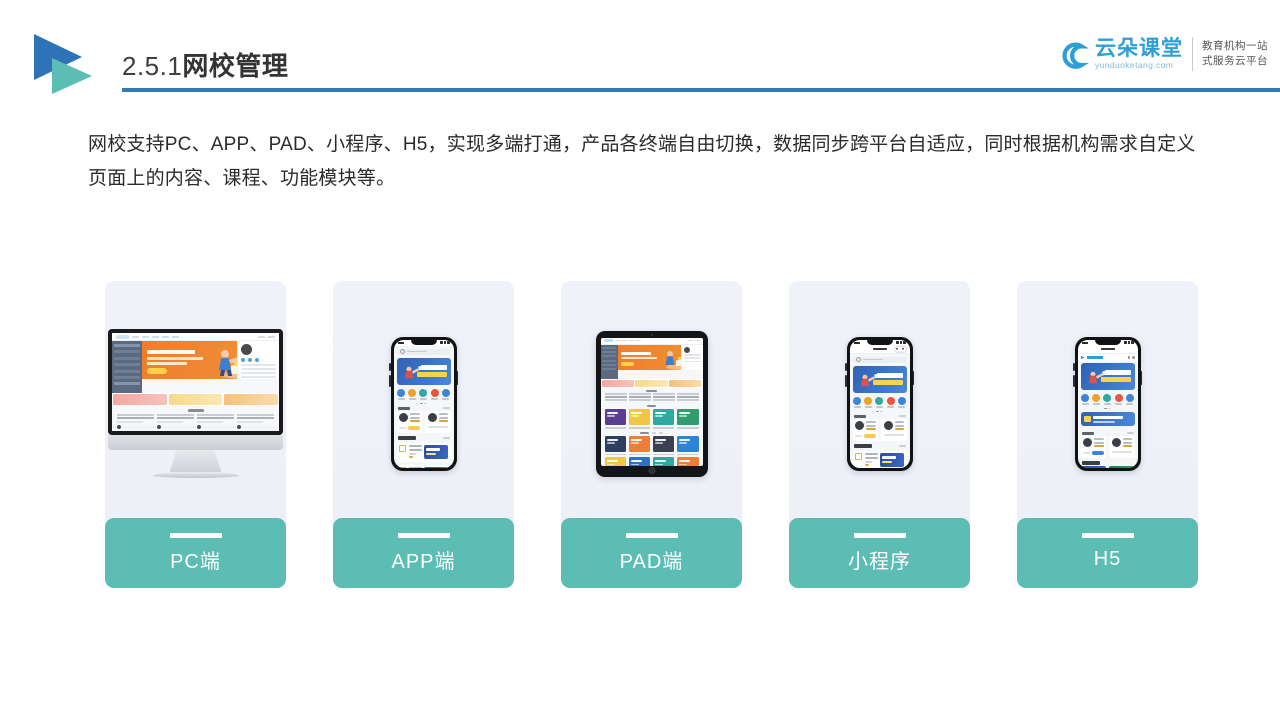 The image size is (1280, 720). What do you see at coordinates (1108, 446) in the screenshot?
I see `teacher-list` at bounding box center [1108, 446].